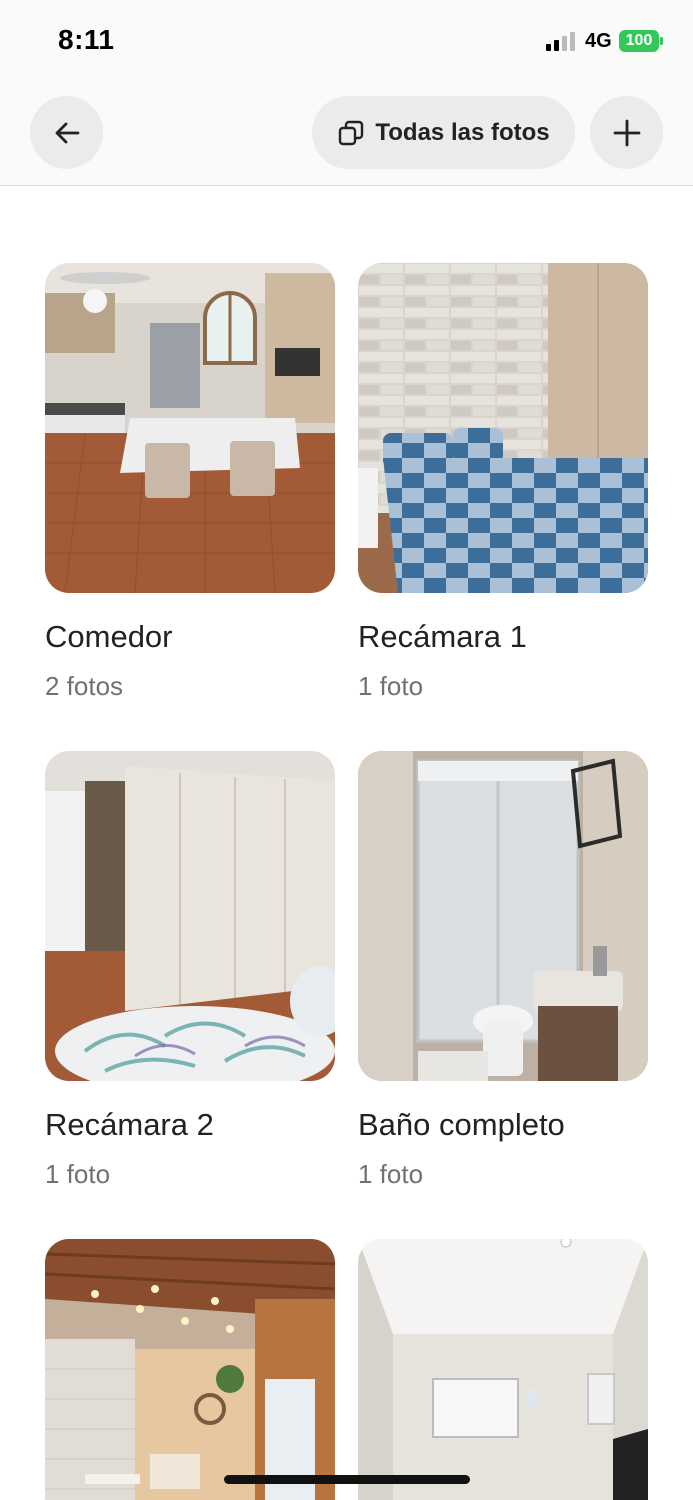 This screenshot has width=693, height=1500. I want to click on bedroom-2-image, so click(190, 916).